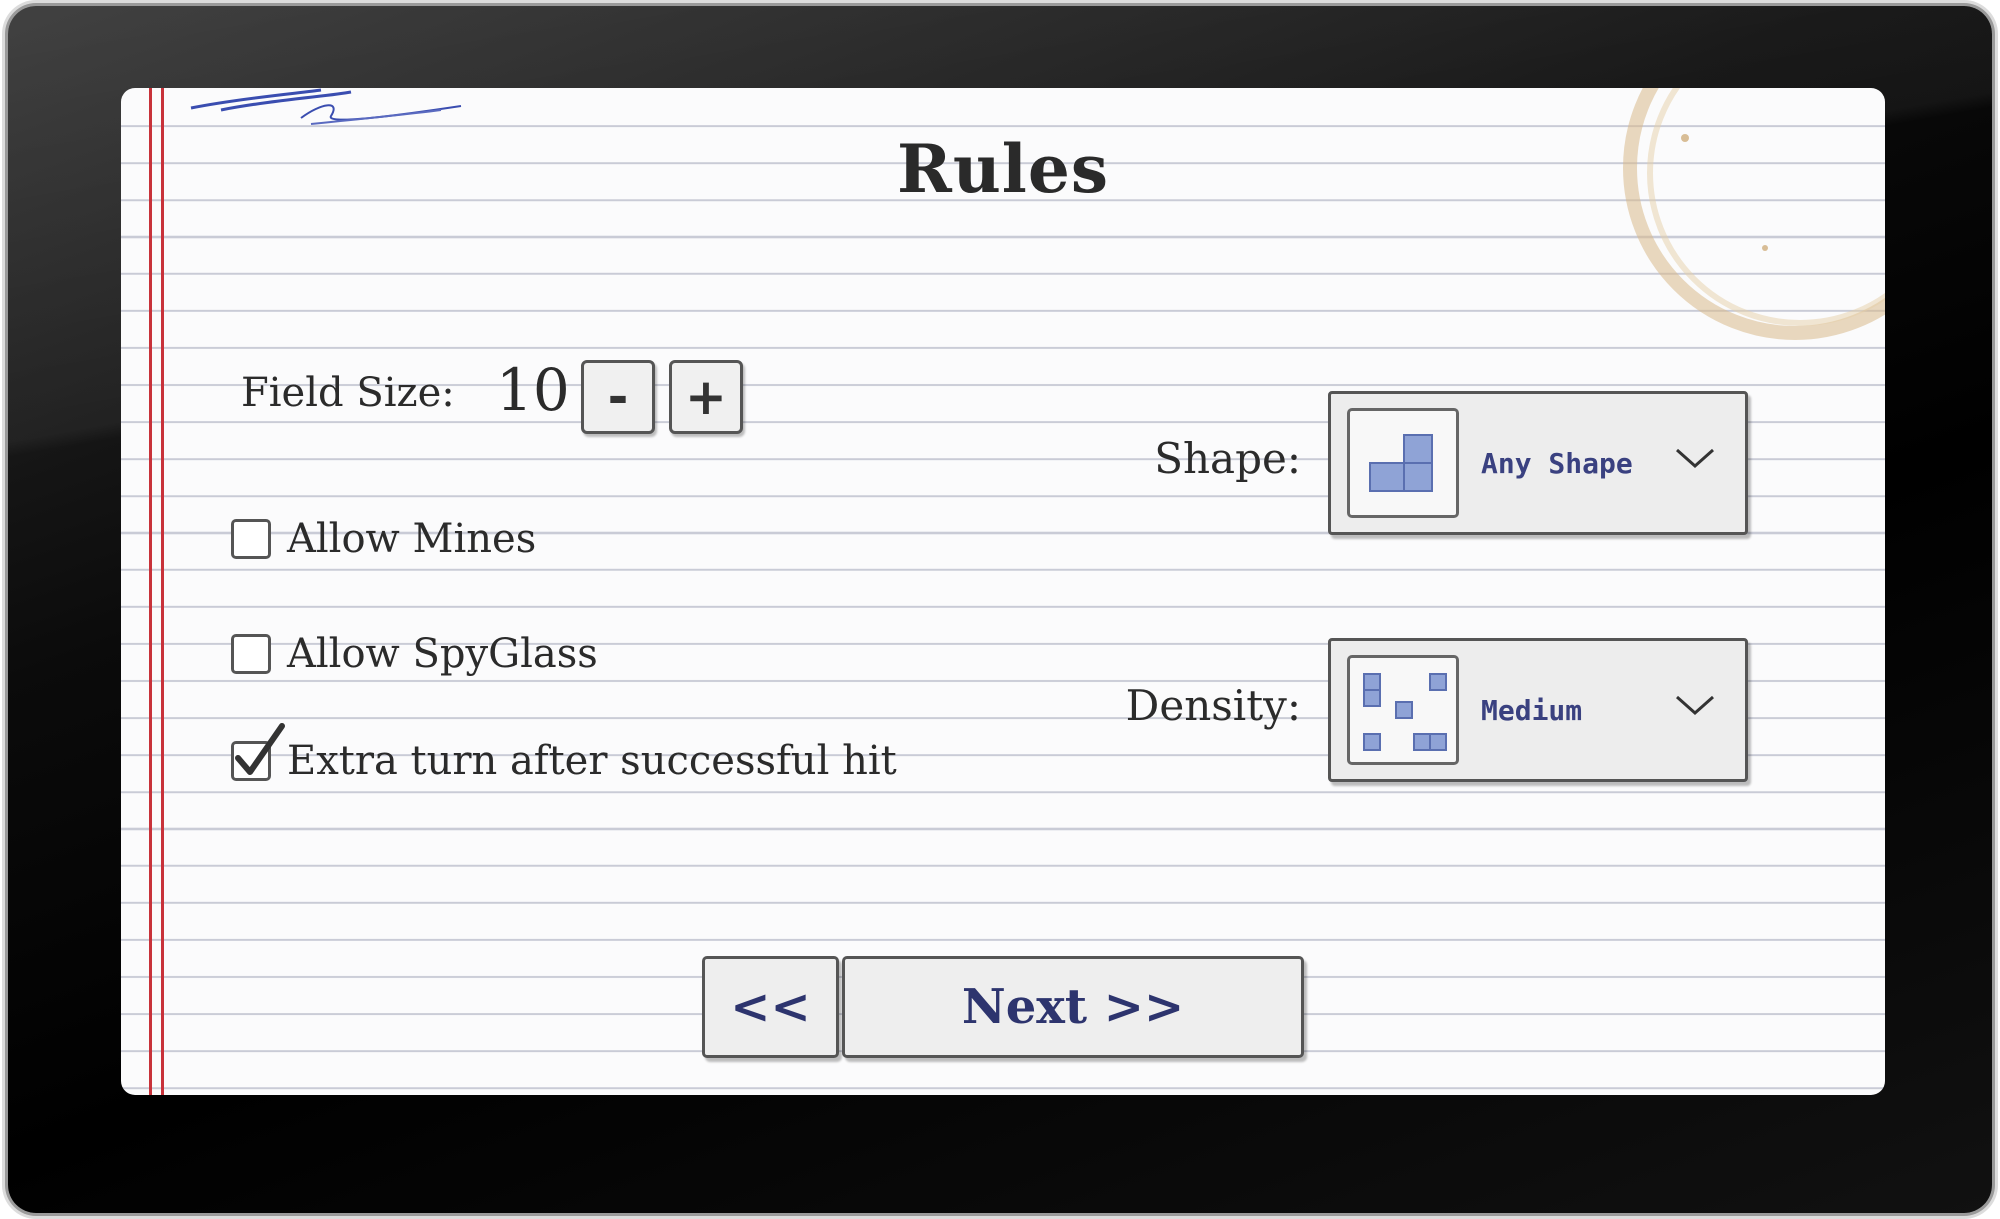 The height and width of the screenshot is (1219, 2000). I want to click on shape-select: Any Shape, so click(1538, 463).